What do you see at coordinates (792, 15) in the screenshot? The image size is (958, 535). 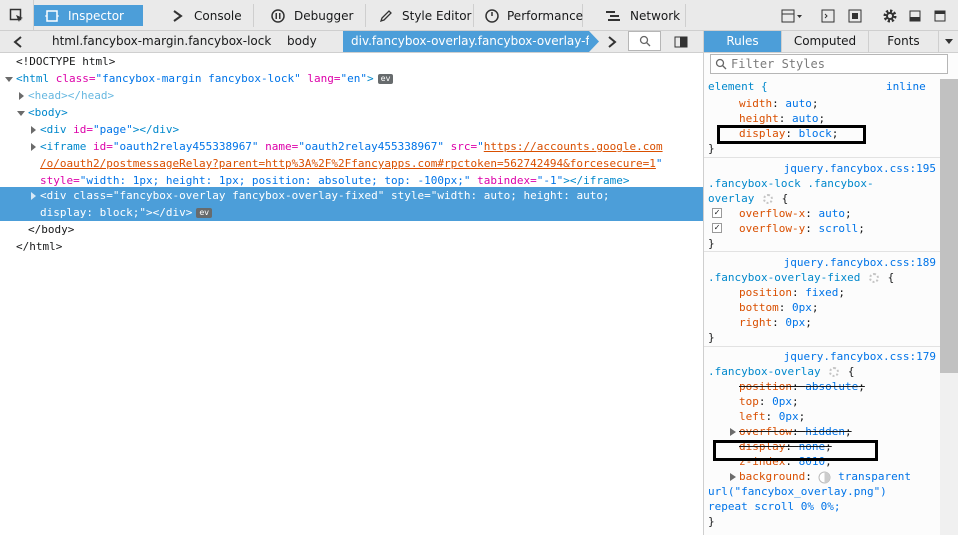 I see `split-console-button` at bounding box center [792, 15].